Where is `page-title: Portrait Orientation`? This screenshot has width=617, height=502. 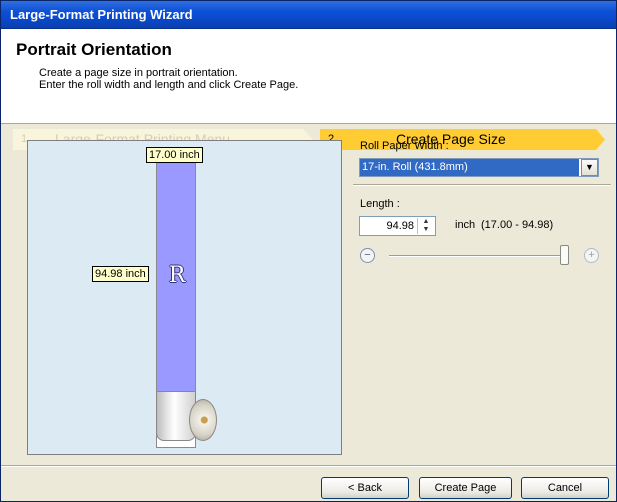 page-title: Portrait Orientation is located at coordinates (94, 49).